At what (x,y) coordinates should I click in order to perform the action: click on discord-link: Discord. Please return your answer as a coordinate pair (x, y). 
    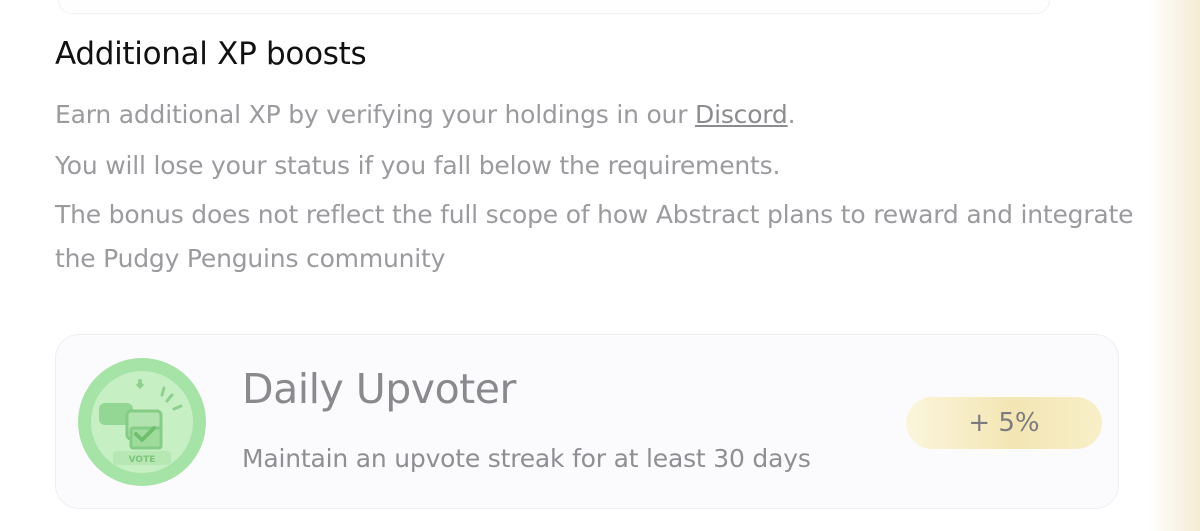
    Looking at the image, I should click on (741, 114).